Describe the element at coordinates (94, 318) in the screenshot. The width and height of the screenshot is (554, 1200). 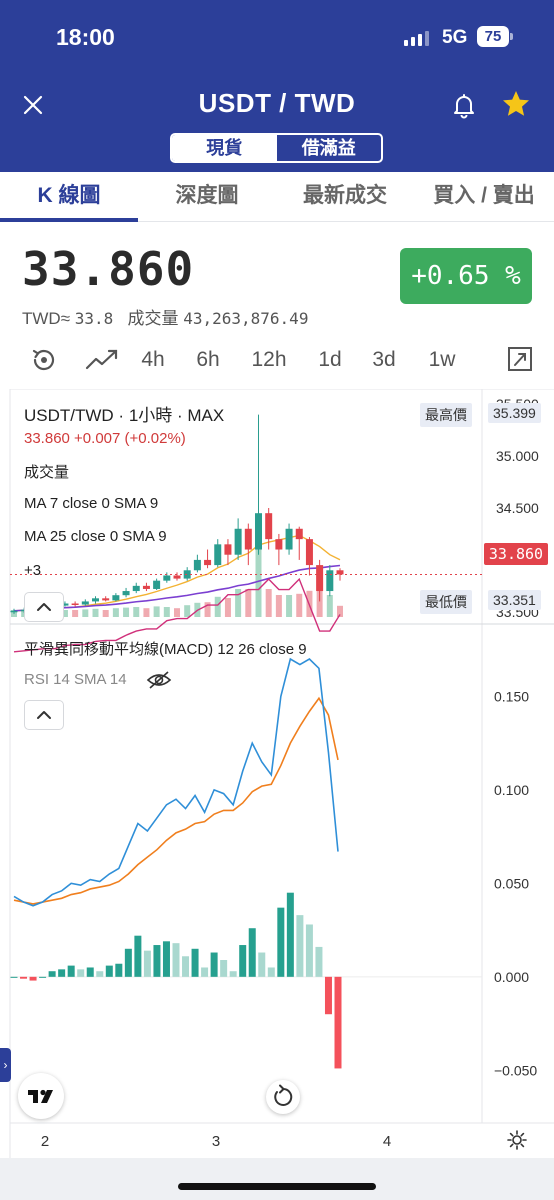
I see `twd-value: 33.8` at that location.